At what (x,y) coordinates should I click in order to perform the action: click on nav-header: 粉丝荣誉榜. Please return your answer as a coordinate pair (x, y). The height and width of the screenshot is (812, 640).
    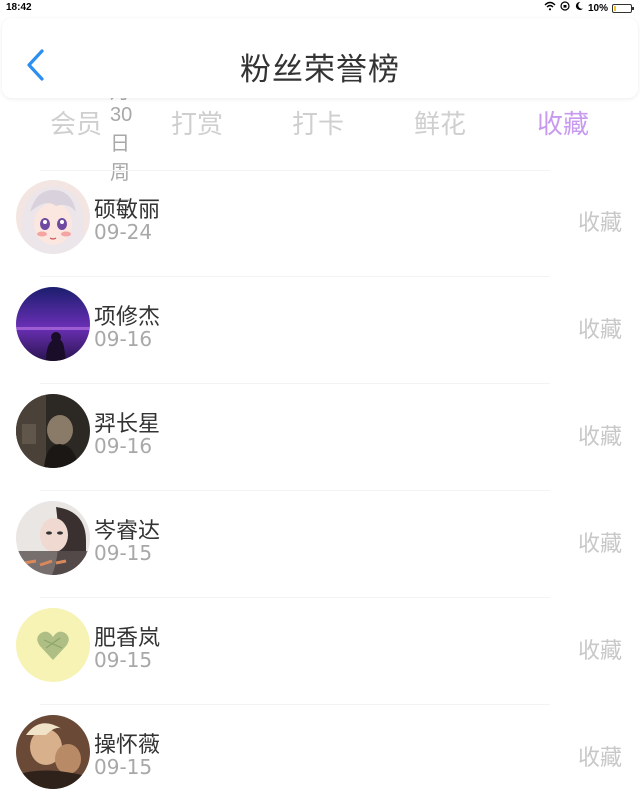
    Looking at the image, I should click on (320, 58).